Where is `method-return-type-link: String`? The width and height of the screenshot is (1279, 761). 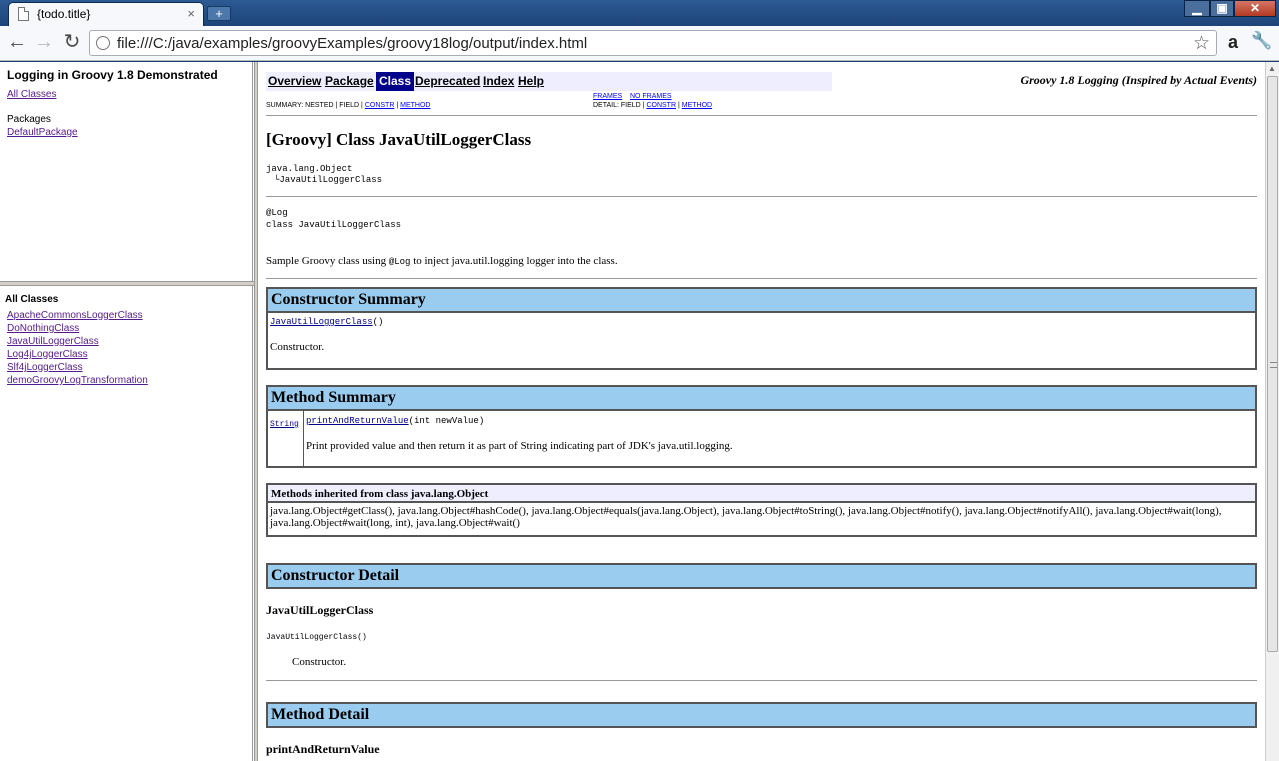
method-return-type-link: String is located at coordinates (284, 424).